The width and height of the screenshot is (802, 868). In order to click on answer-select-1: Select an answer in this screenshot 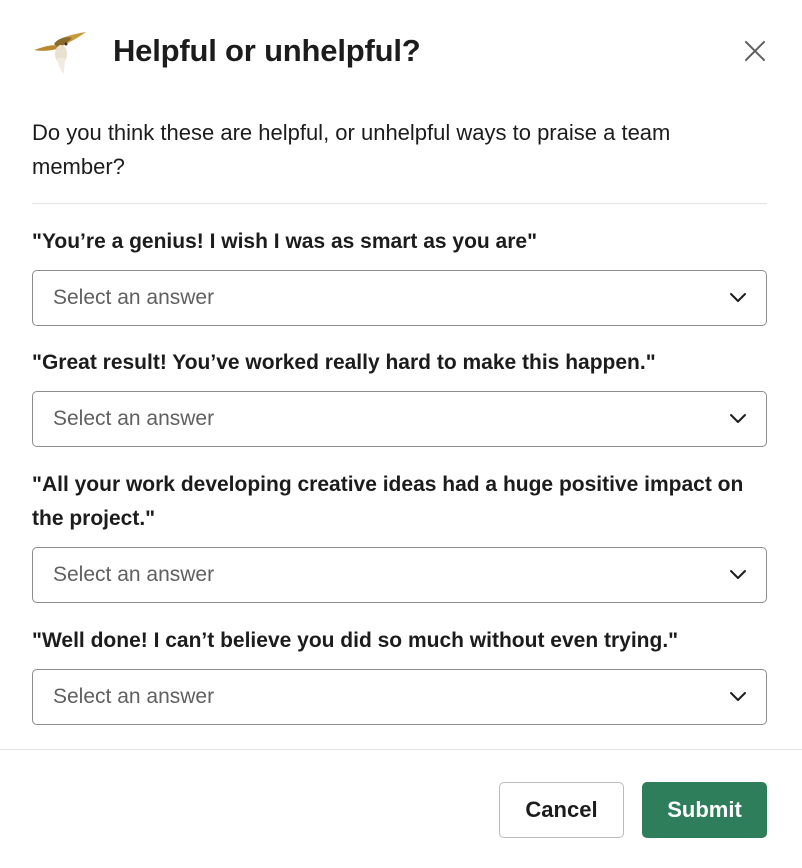, I will do `click(399, 298)`.